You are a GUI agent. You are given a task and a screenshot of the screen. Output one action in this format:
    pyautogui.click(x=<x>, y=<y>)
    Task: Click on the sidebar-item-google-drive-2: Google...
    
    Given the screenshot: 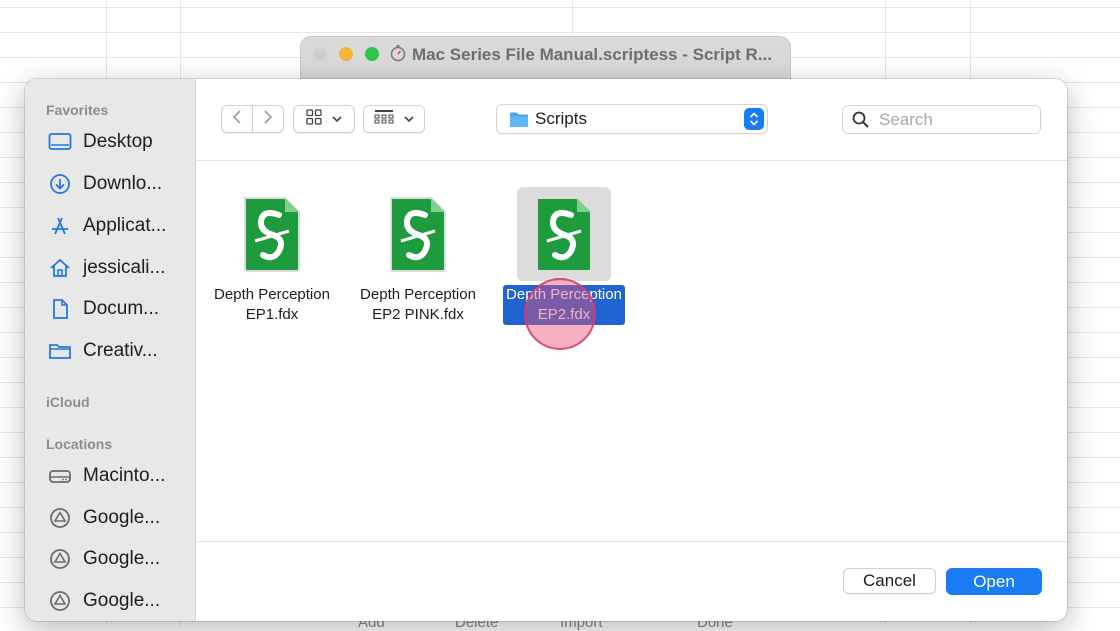 What is the action you would take?
    pyautogui.click(x=119, y=559)
    